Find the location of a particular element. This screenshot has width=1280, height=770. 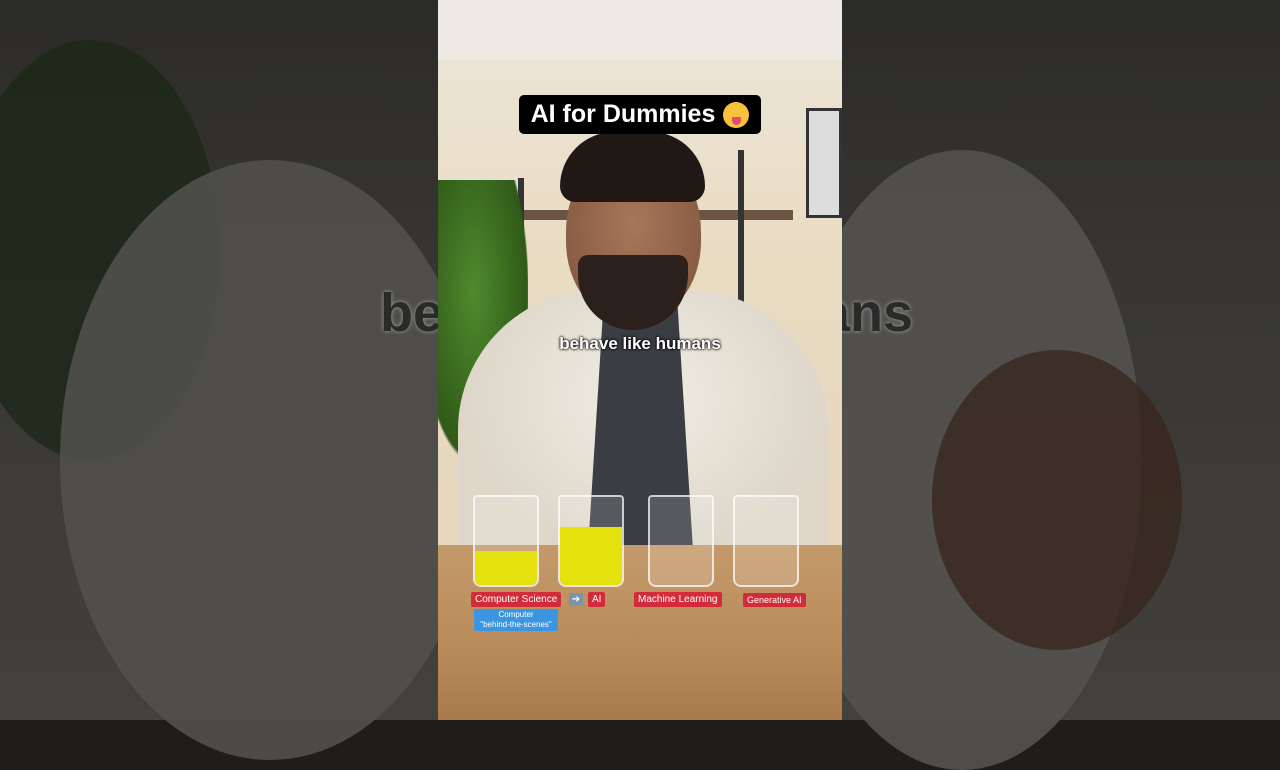

blurred-caption-left: be is located at coordinates (412, 313).